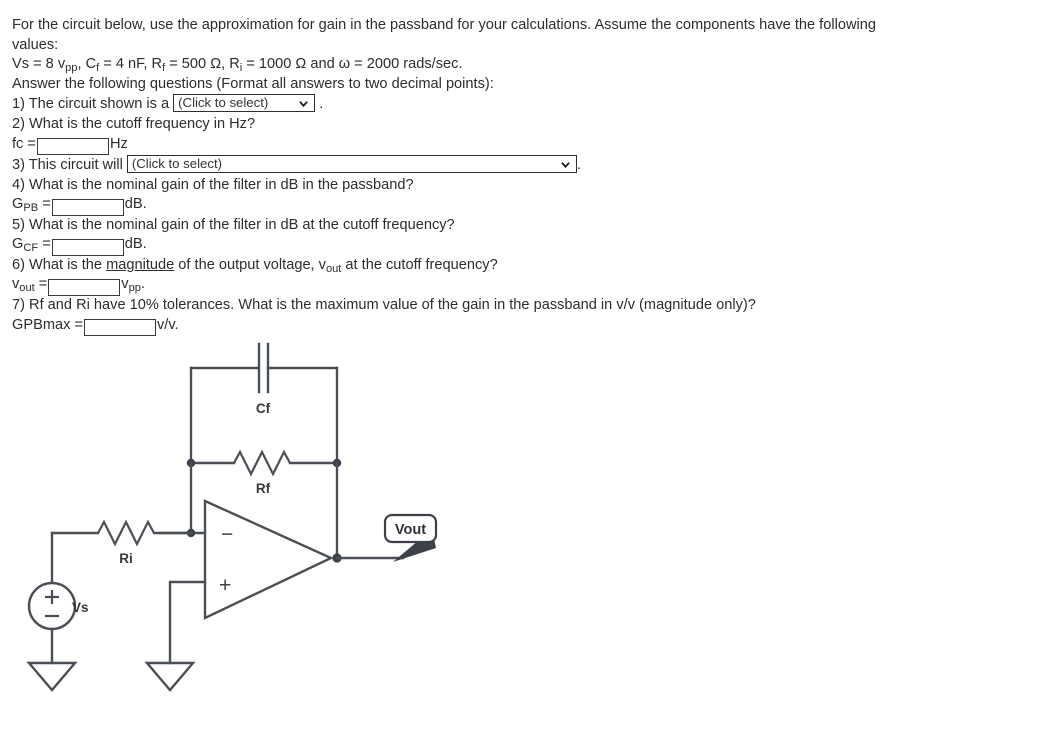 The width and height of the screenshot is (1059, 734). What do you see at coordinates (135, 204) in the screenshot?
I see `gpb-unit: dB.` at bounding box center [135, 204].